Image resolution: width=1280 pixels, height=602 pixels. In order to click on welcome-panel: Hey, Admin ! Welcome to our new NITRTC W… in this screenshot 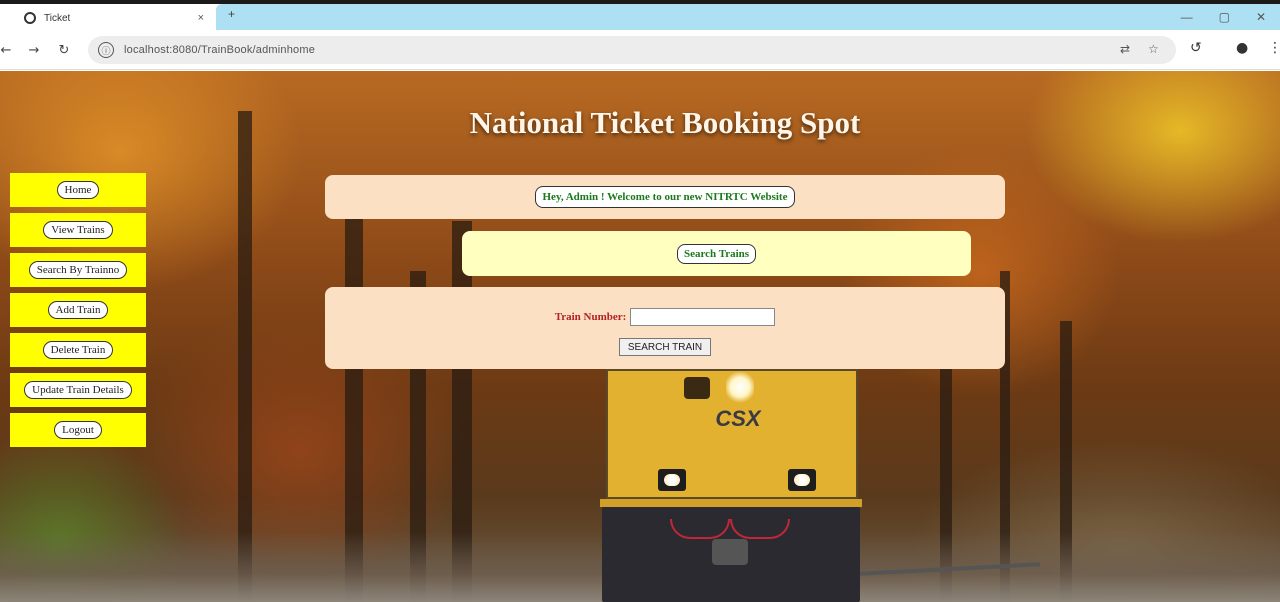, I will do `click(665, 197)`.